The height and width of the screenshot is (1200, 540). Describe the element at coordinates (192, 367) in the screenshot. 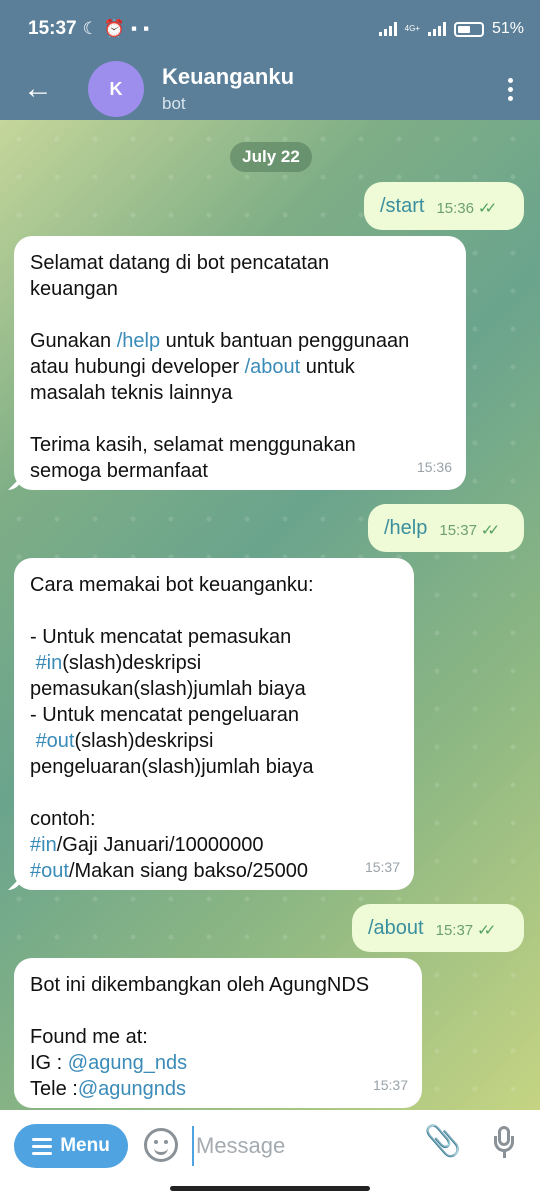

I see `message-line: atau hubungi developer /about untuk` at that location.